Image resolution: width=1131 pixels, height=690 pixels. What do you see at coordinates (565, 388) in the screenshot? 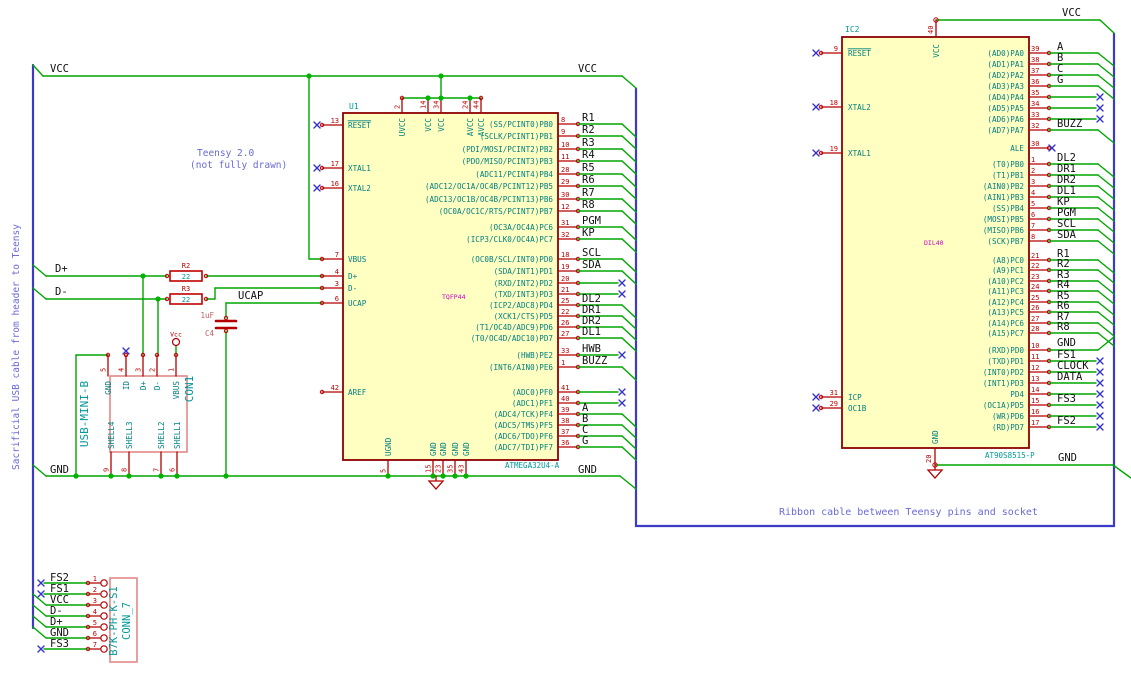
I see `pin-number: 41` at bounding box center [565, 388].